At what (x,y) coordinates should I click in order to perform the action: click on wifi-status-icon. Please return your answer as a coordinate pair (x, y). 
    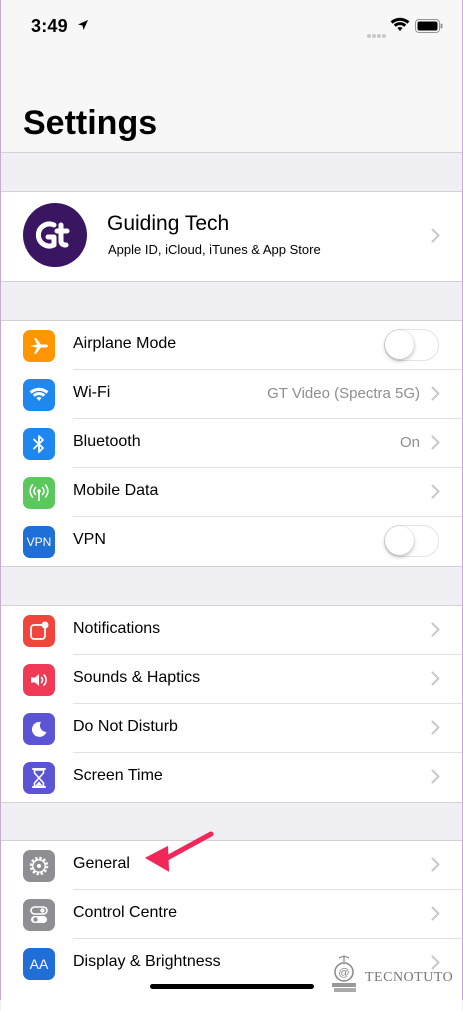
    Looking at the image, I should click on (400, 27).